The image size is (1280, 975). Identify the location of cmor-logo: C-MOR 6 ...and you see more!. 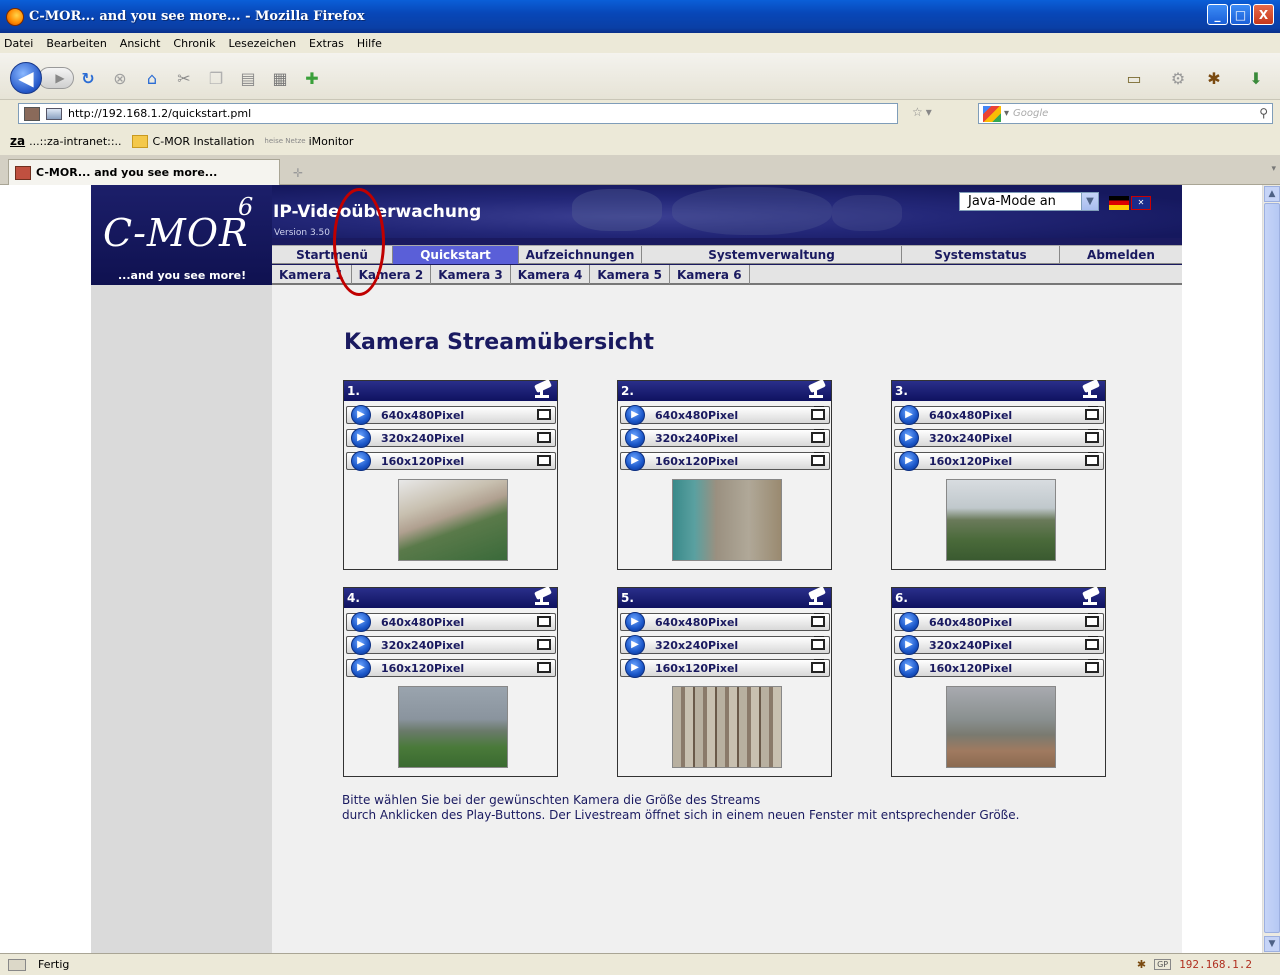
(181, 235).